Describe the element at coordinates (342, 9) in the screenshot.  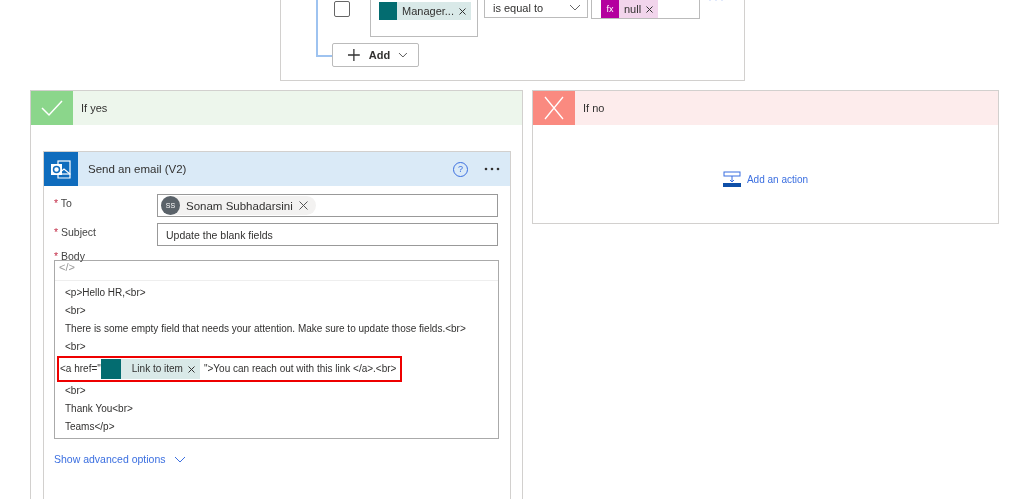
I see `checkbox` at that location.